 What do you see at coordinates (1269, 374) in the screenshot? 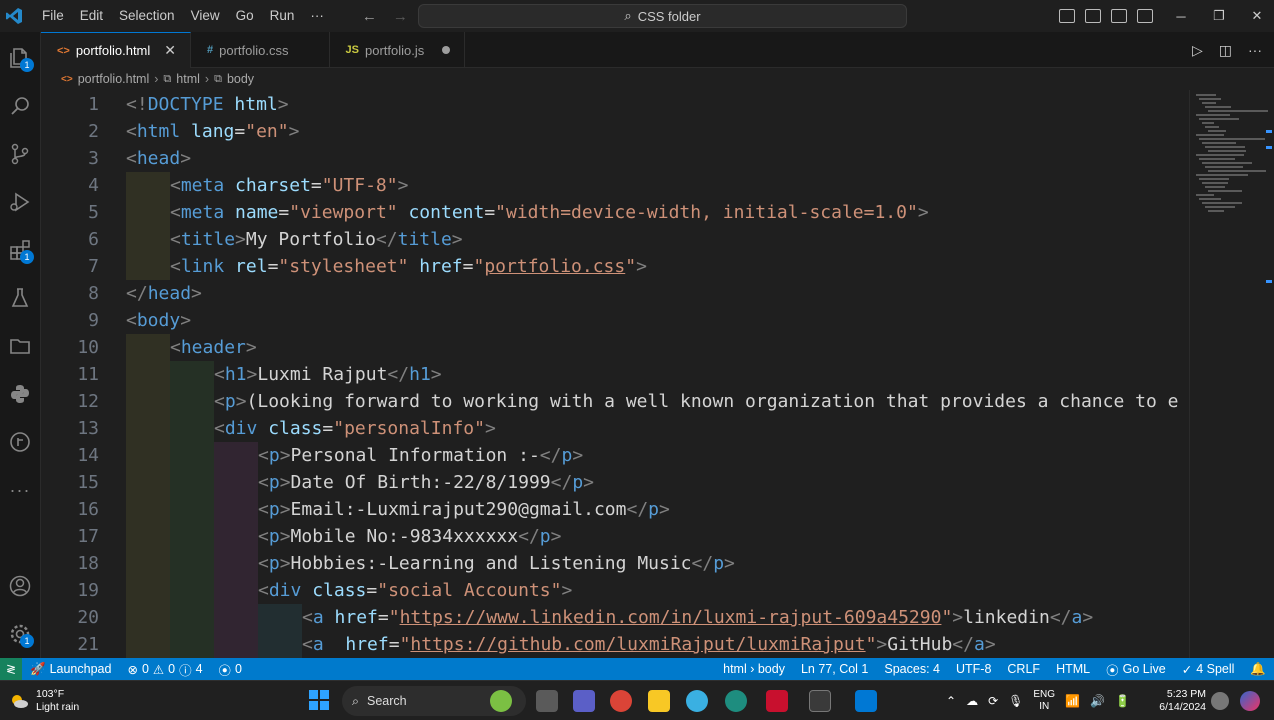
I see `vertical-scrollbar` at bounding box center [1269, 374].